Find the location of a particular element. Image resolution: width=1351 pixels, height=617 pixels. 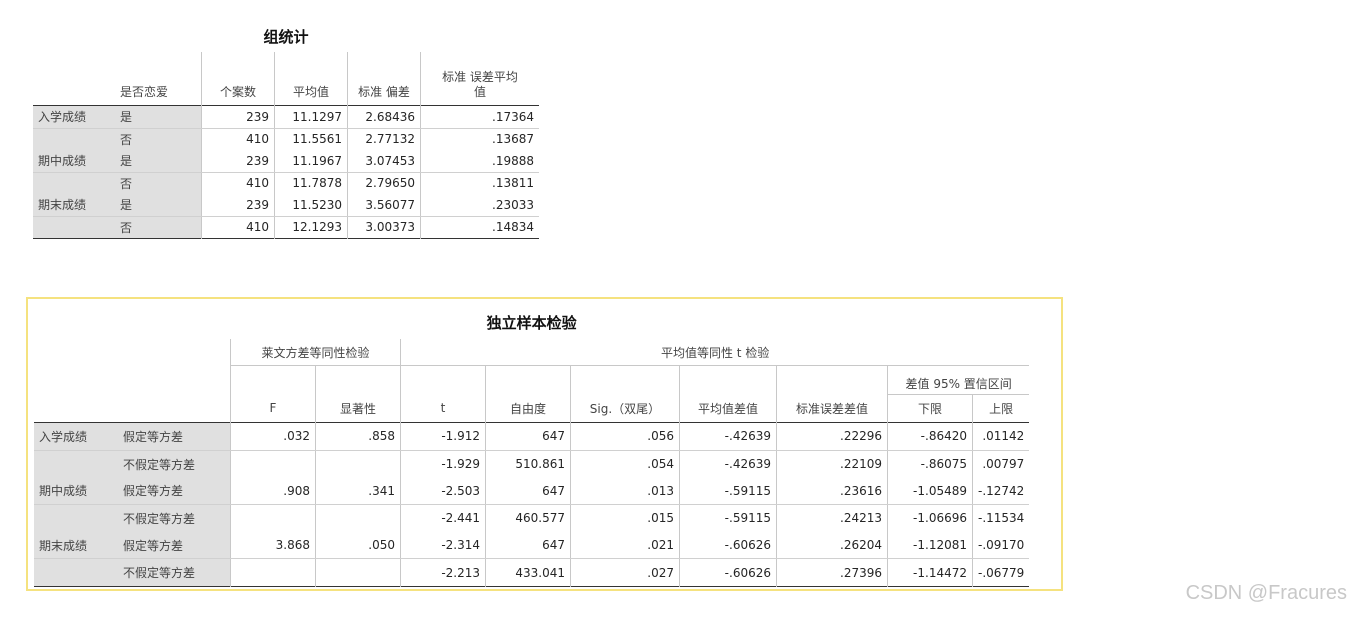

cell-md: -.59115 is located at coordinates (728, 518).